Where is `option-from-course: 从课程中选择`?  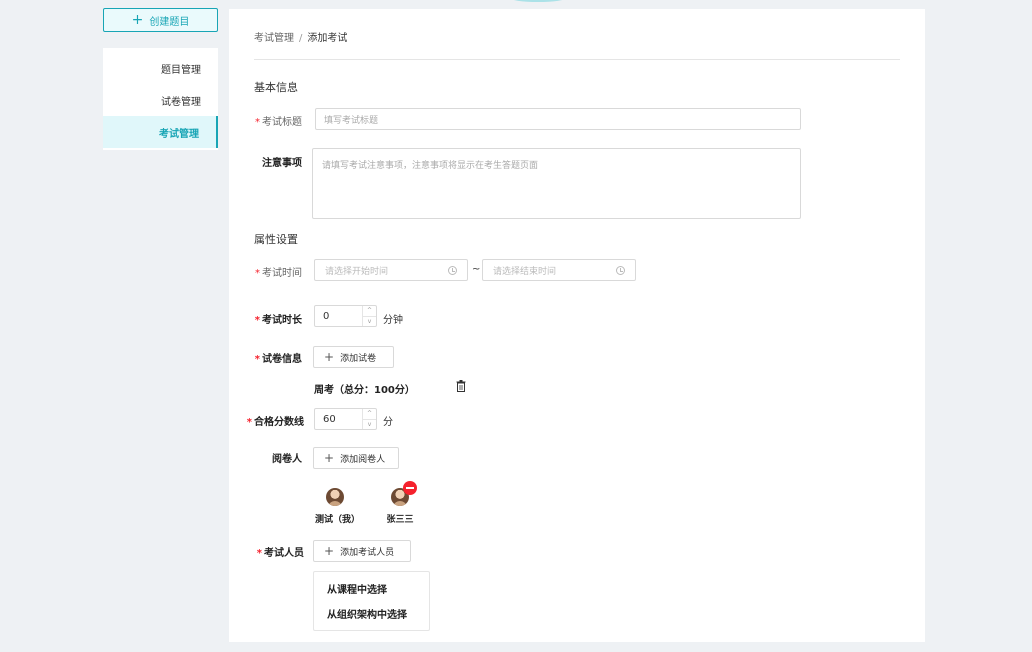
option-from-course: 从课程中选择 is located at coordinates (371, 593).